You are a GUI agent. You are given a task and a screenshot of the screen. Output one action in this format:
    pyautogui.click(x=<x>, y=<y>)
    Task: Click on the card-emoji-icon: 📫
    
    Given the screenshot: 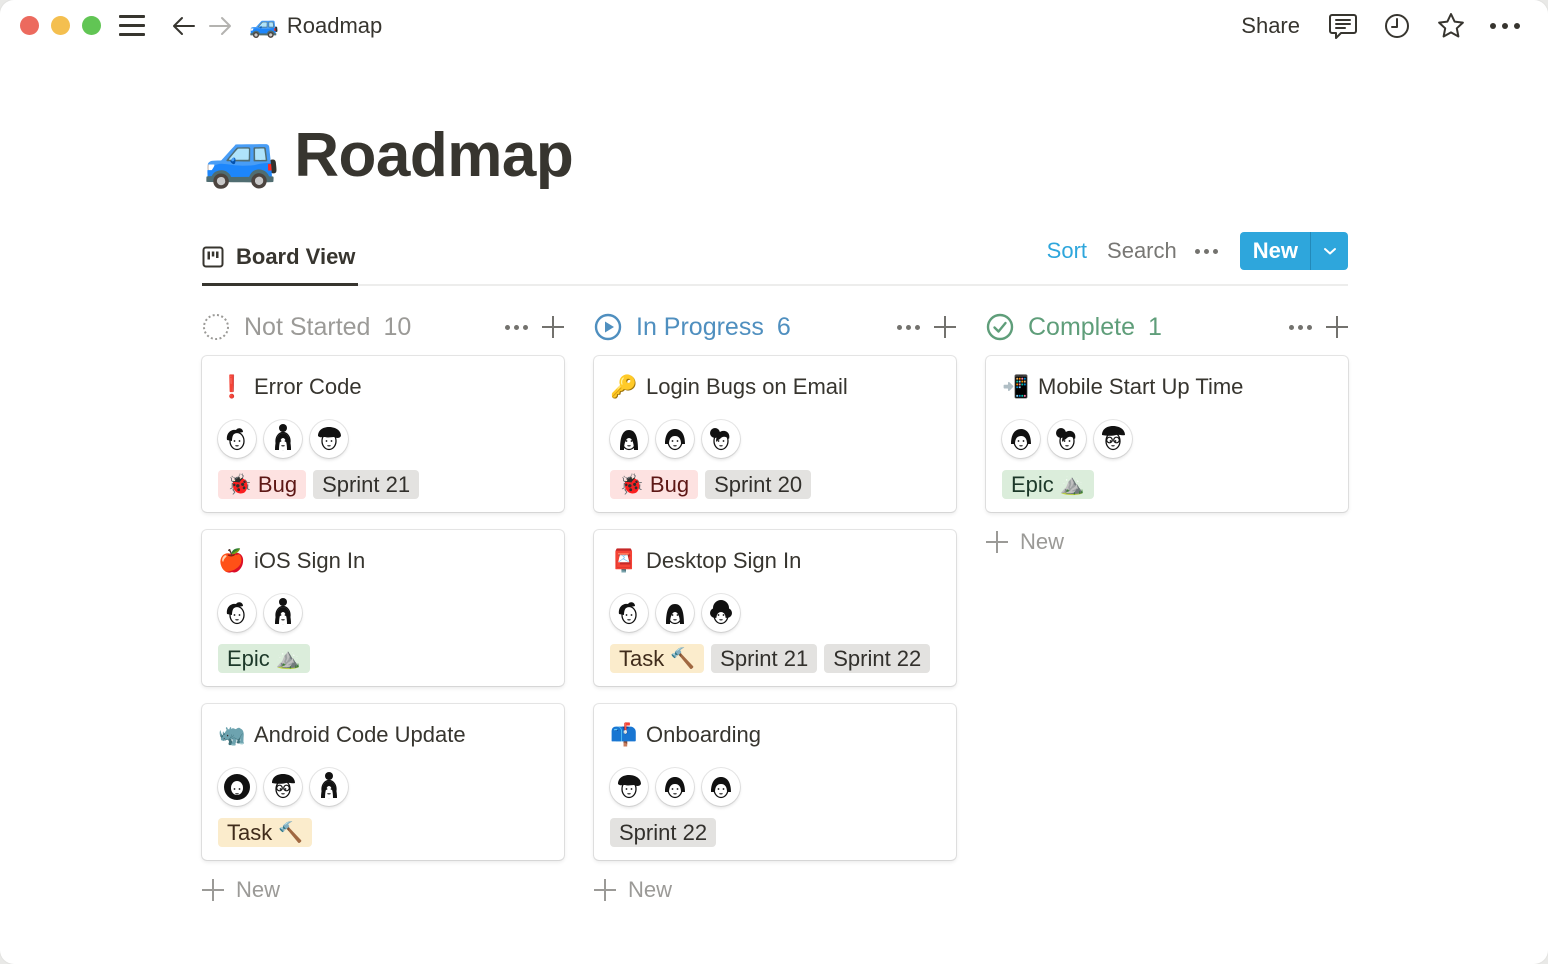 What is the action you would take?
    pyautogui.click(x=624, y=734)
    